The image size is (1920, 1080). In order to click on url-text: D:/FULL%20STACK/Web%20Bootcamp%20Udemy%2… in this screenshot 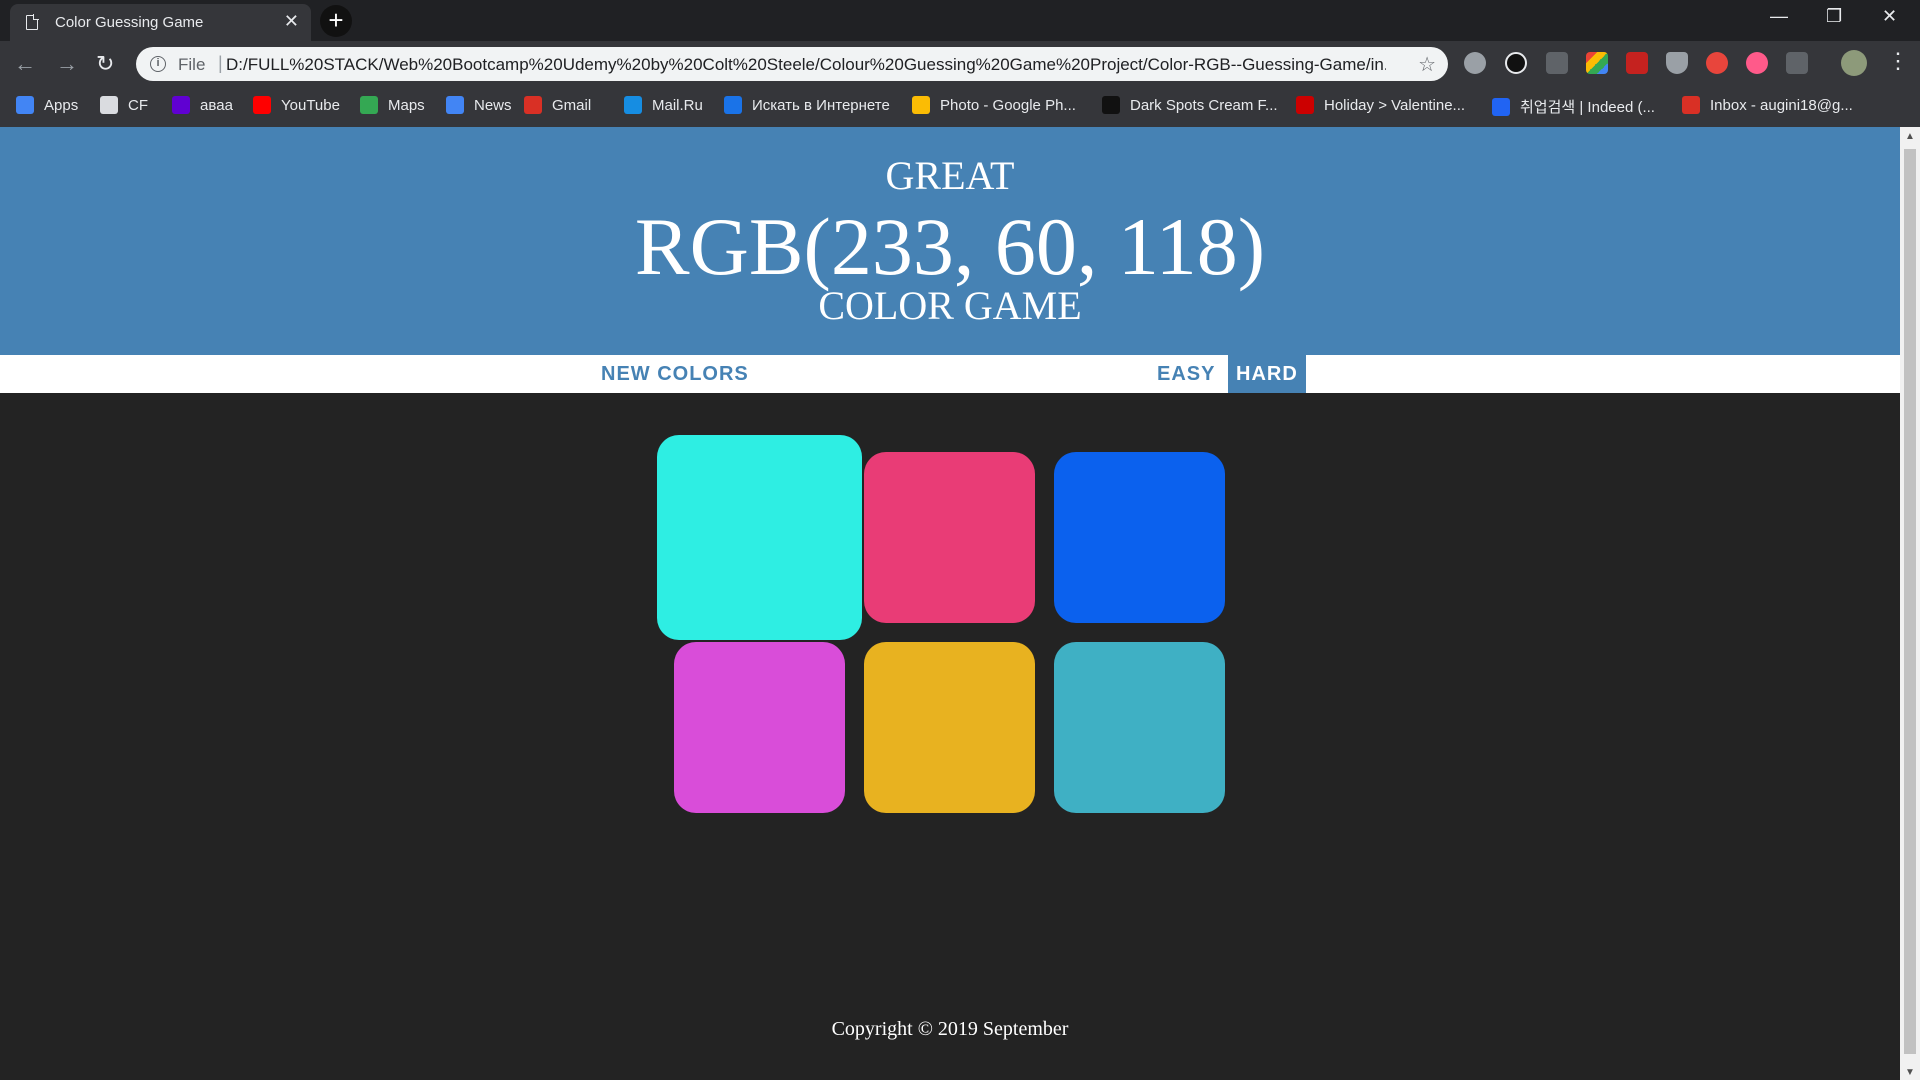, I will do `click(806, 65)`.